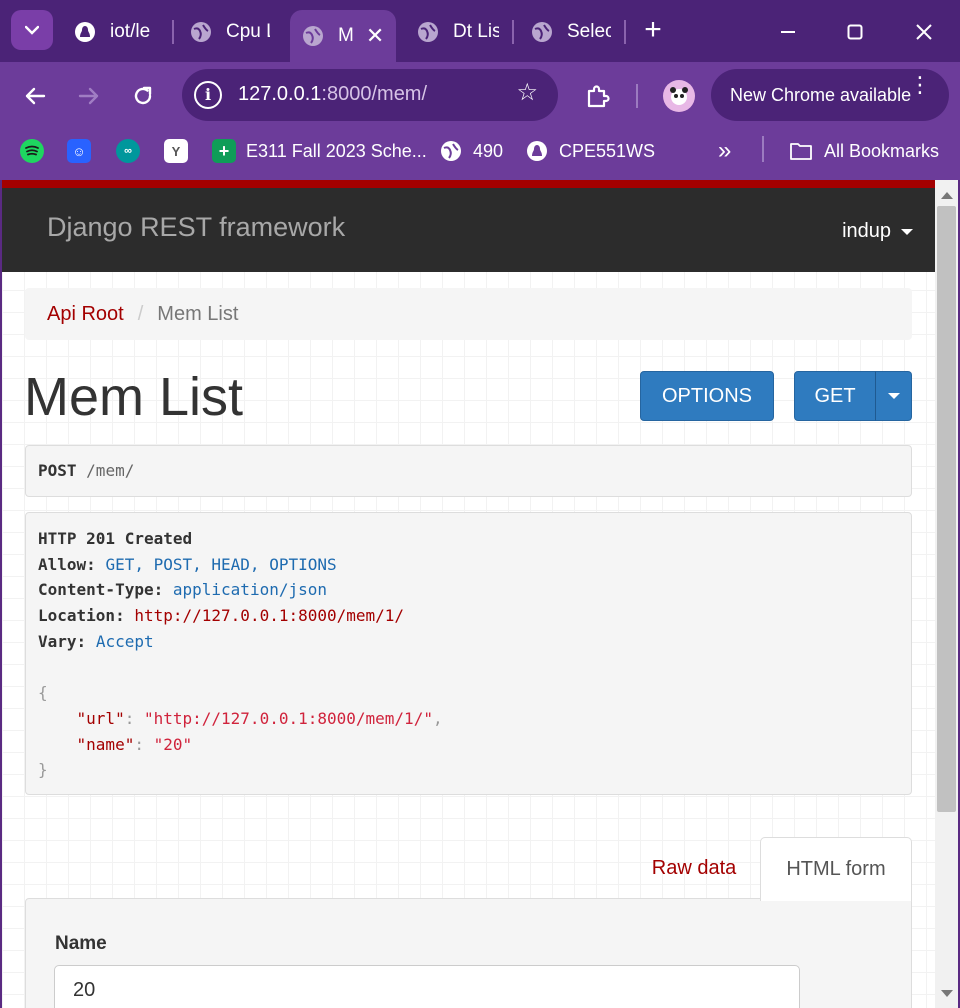  I want to click on html-form-panel: Name, so click(468, 953).